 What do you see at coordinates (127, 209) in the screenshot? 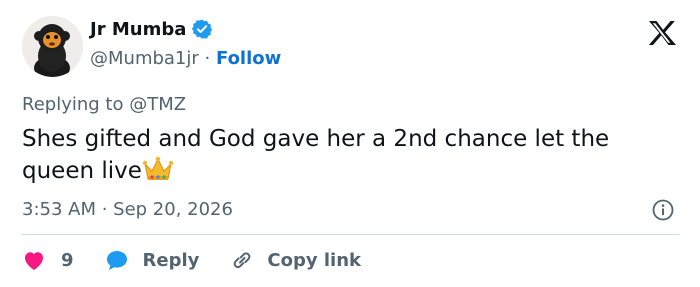
I see `timestamp: 3:53 AM · Sep 20, 2026` at bounding box center [127, 209].